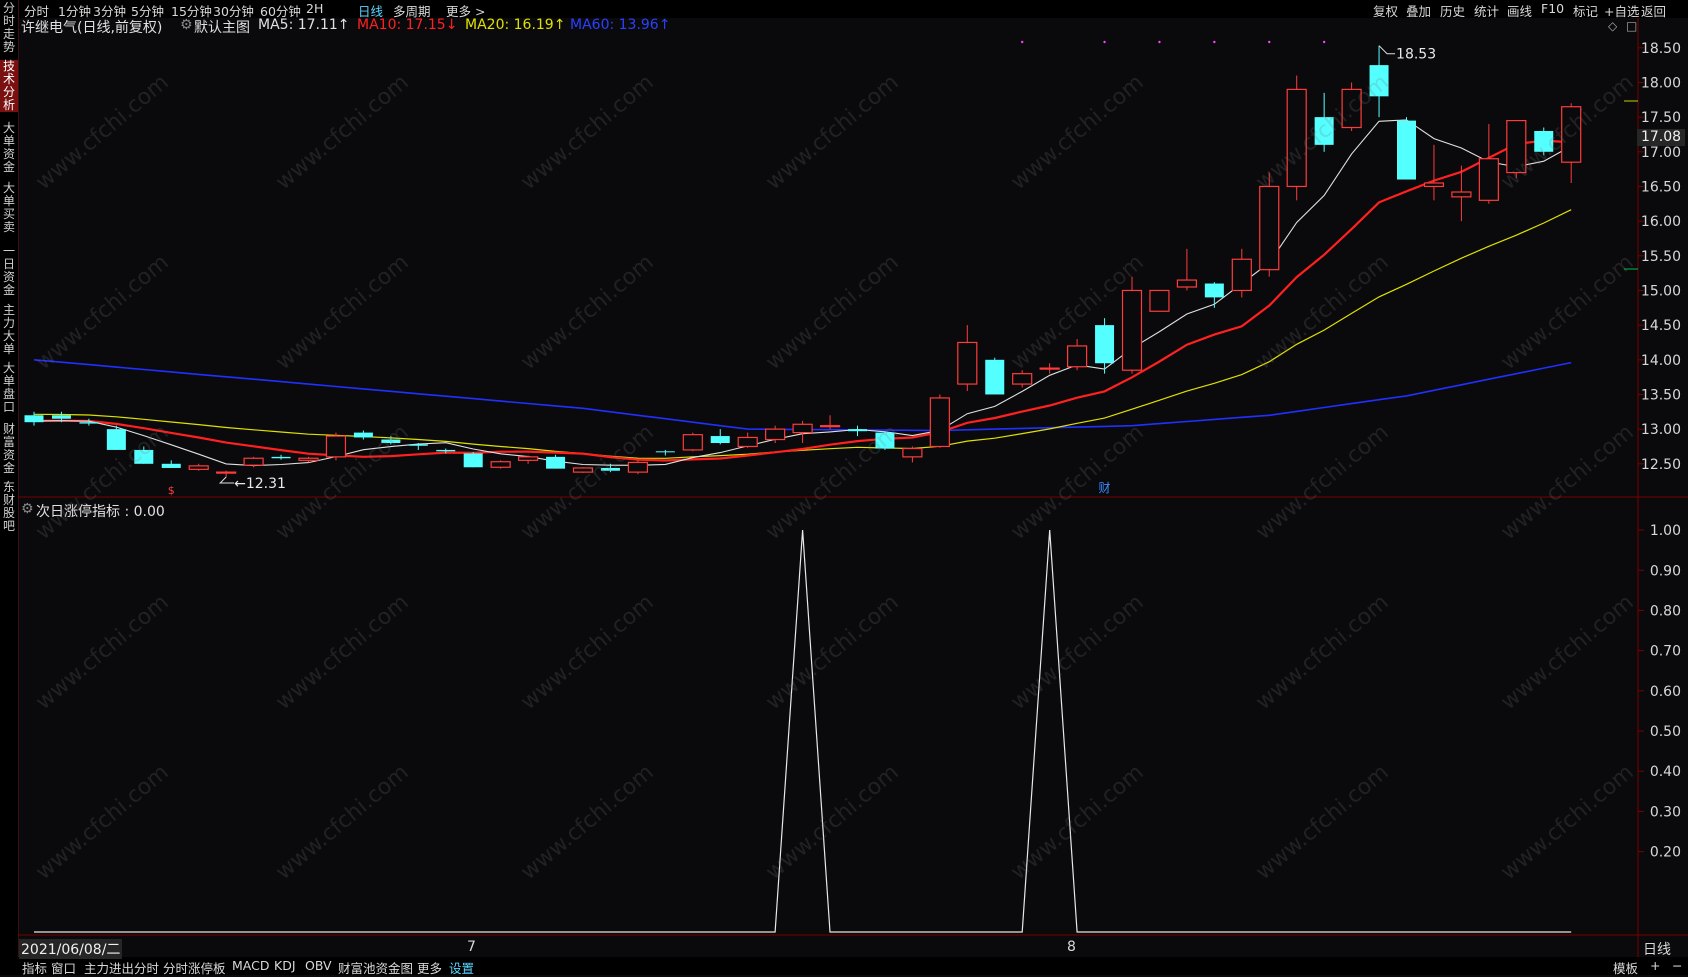 This screenshot has width=1688, height=977. I want to click on indicator-axis-label: 0.40, so click(1665, 772).